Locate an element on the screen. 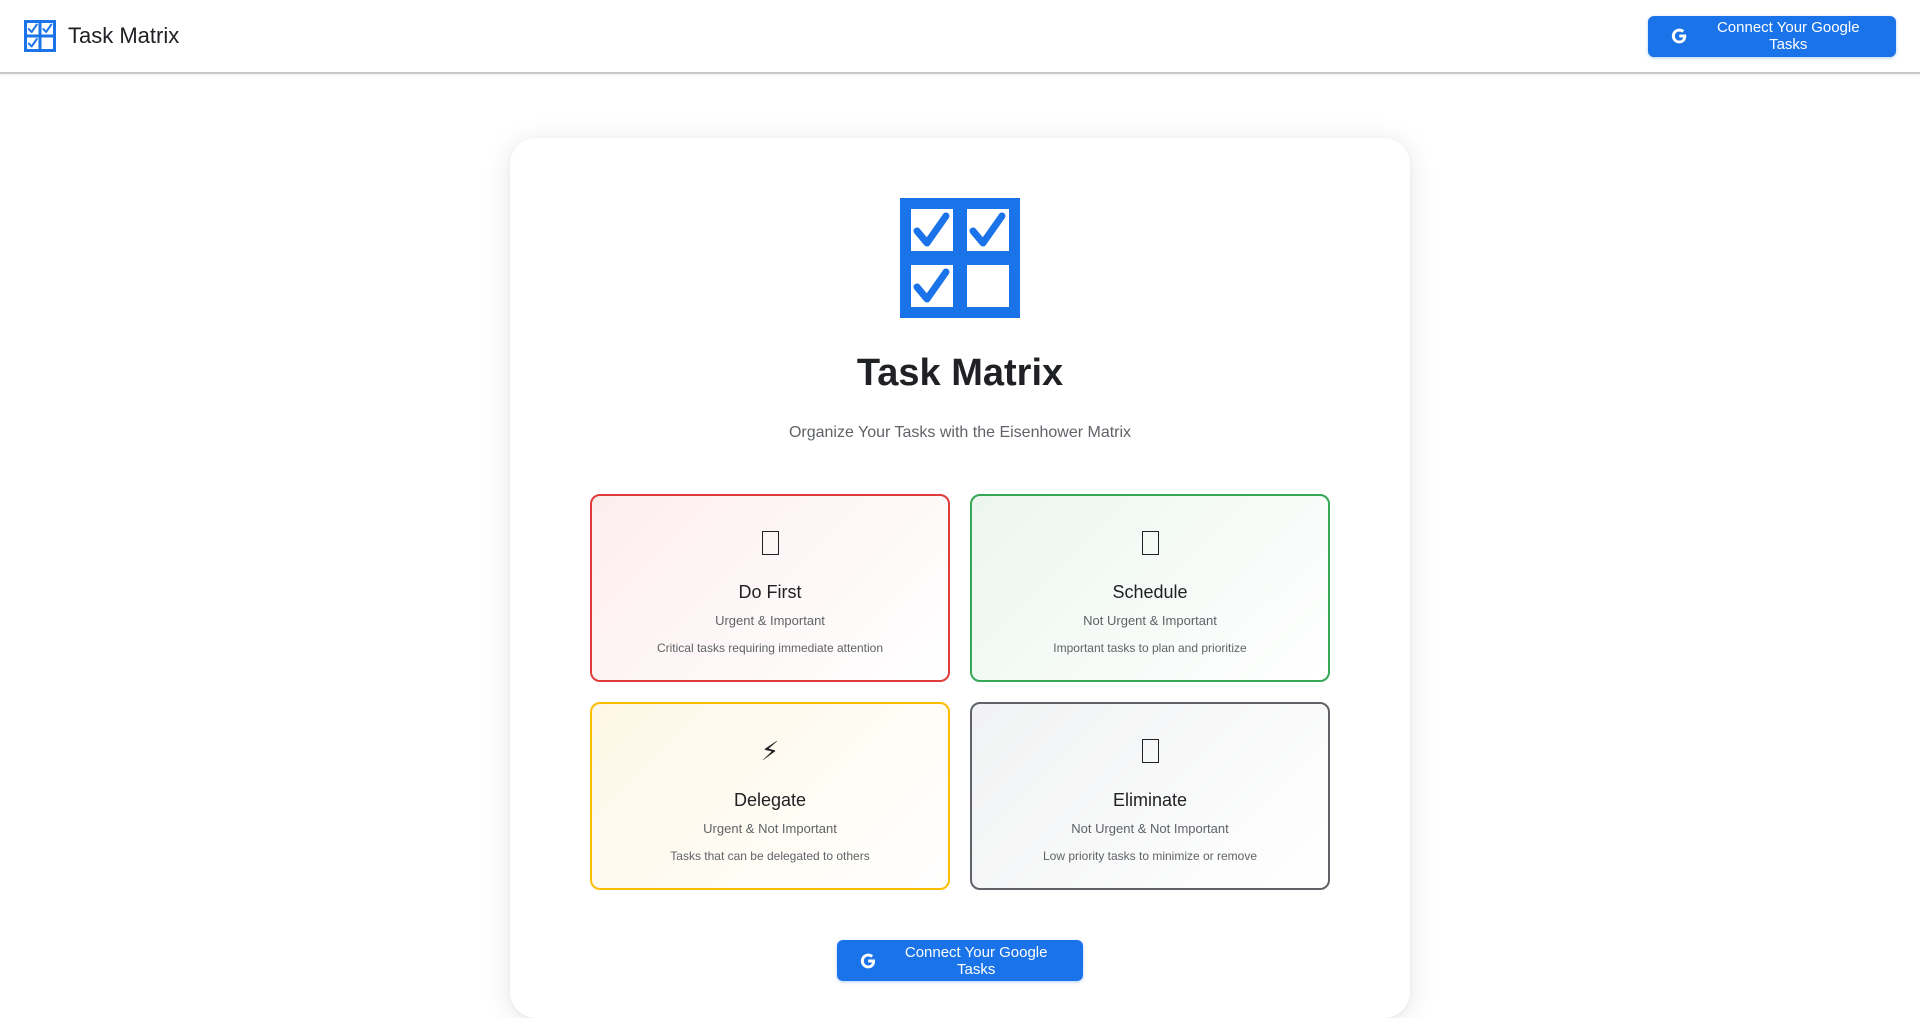 The width and height of the screenshot is (1920, 1018). quadrant-subtitle: Not Urgent & Not Important is located at coordinates (1150, 828).